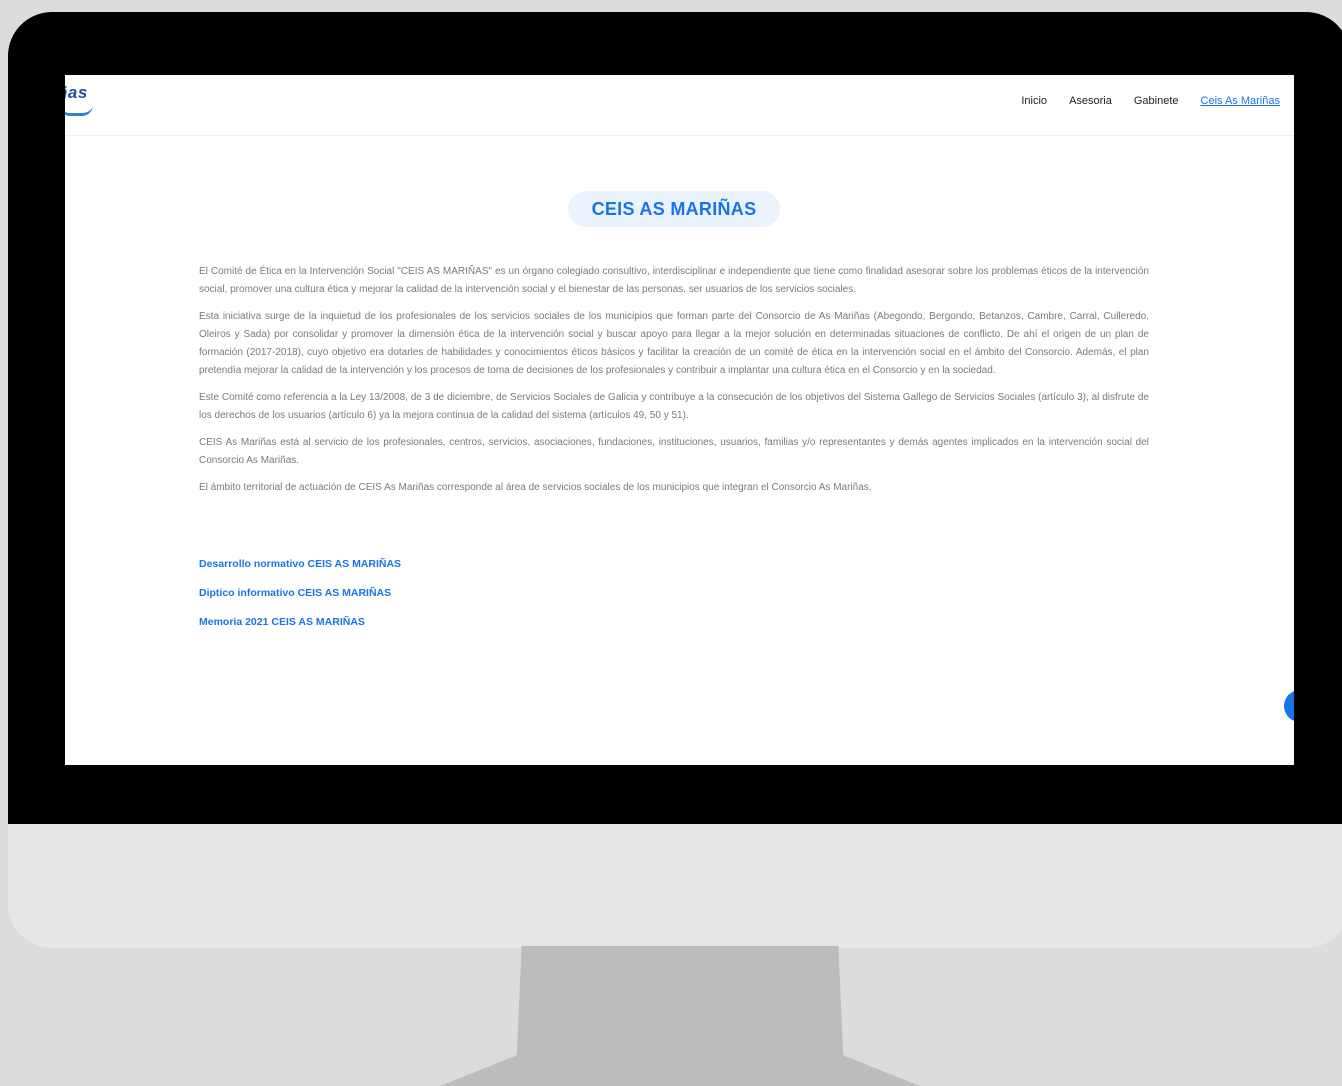 This screenshot has width=1342, height=1086. Describe the element at coordinates (680, 1016) in the screenshot. I see `monitor-stand` at that location.